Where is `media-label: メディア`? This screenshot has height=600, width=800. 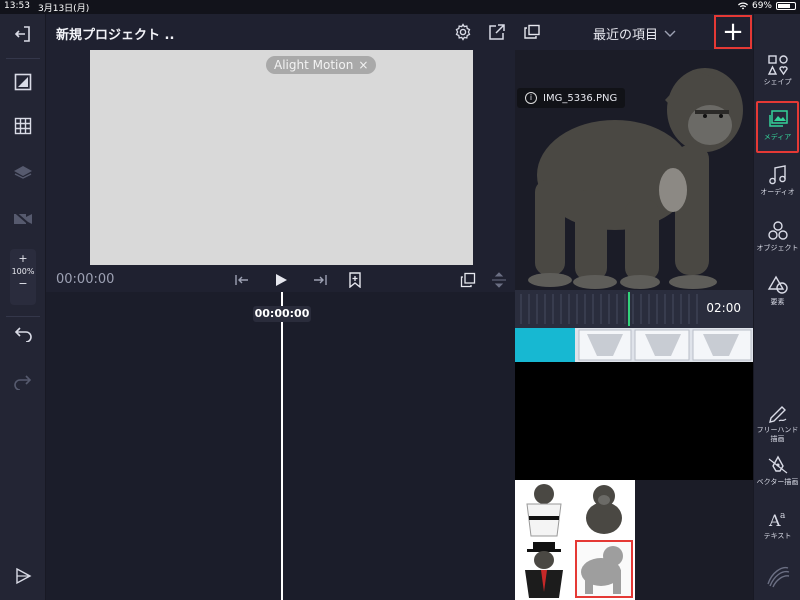 media-label: メディア is located at coordinates (777, 137).